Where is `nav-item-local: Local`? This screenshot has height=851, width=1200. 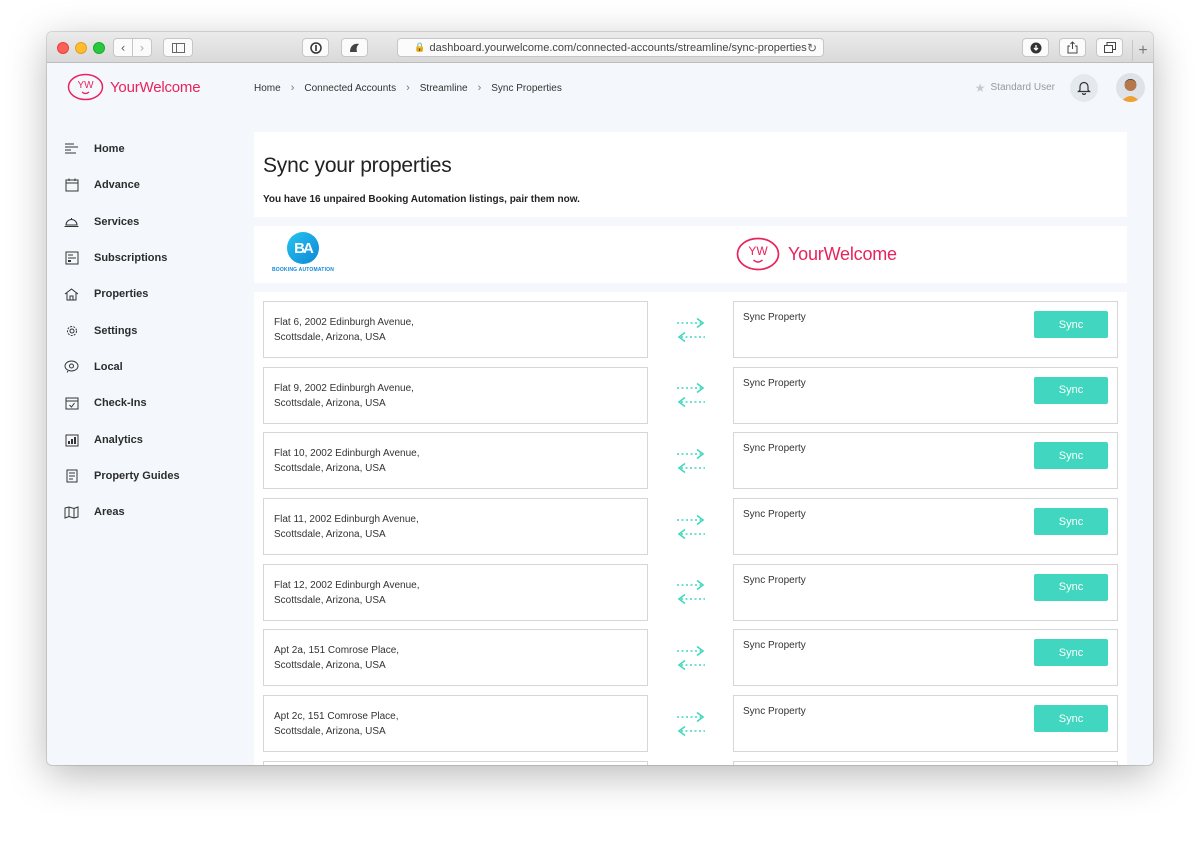
nav-item-local: Local is located at coordinates (122, 367).